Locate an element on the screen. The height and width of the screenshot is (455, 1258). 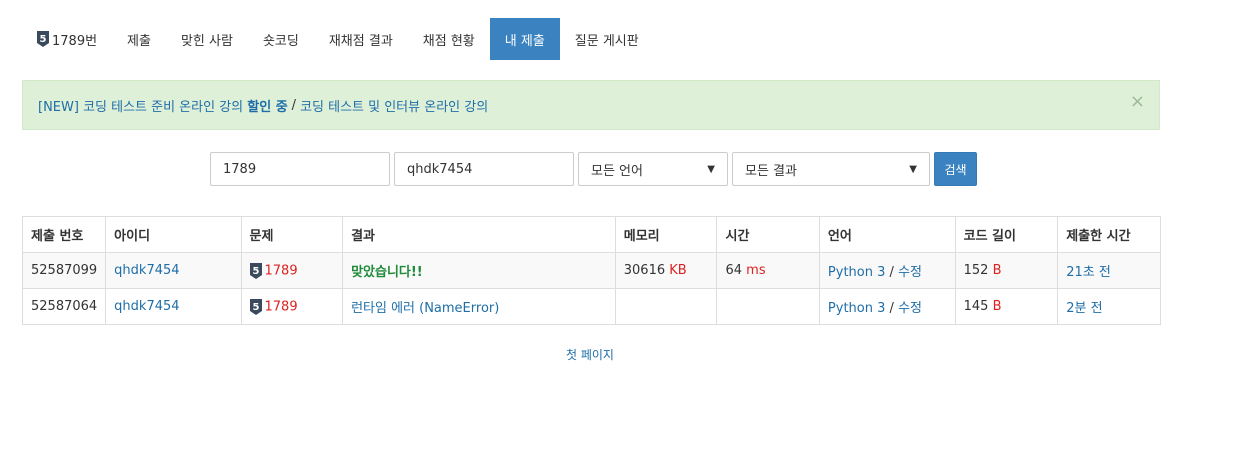
header-result: 결과 is located at coordinates (479, 234).